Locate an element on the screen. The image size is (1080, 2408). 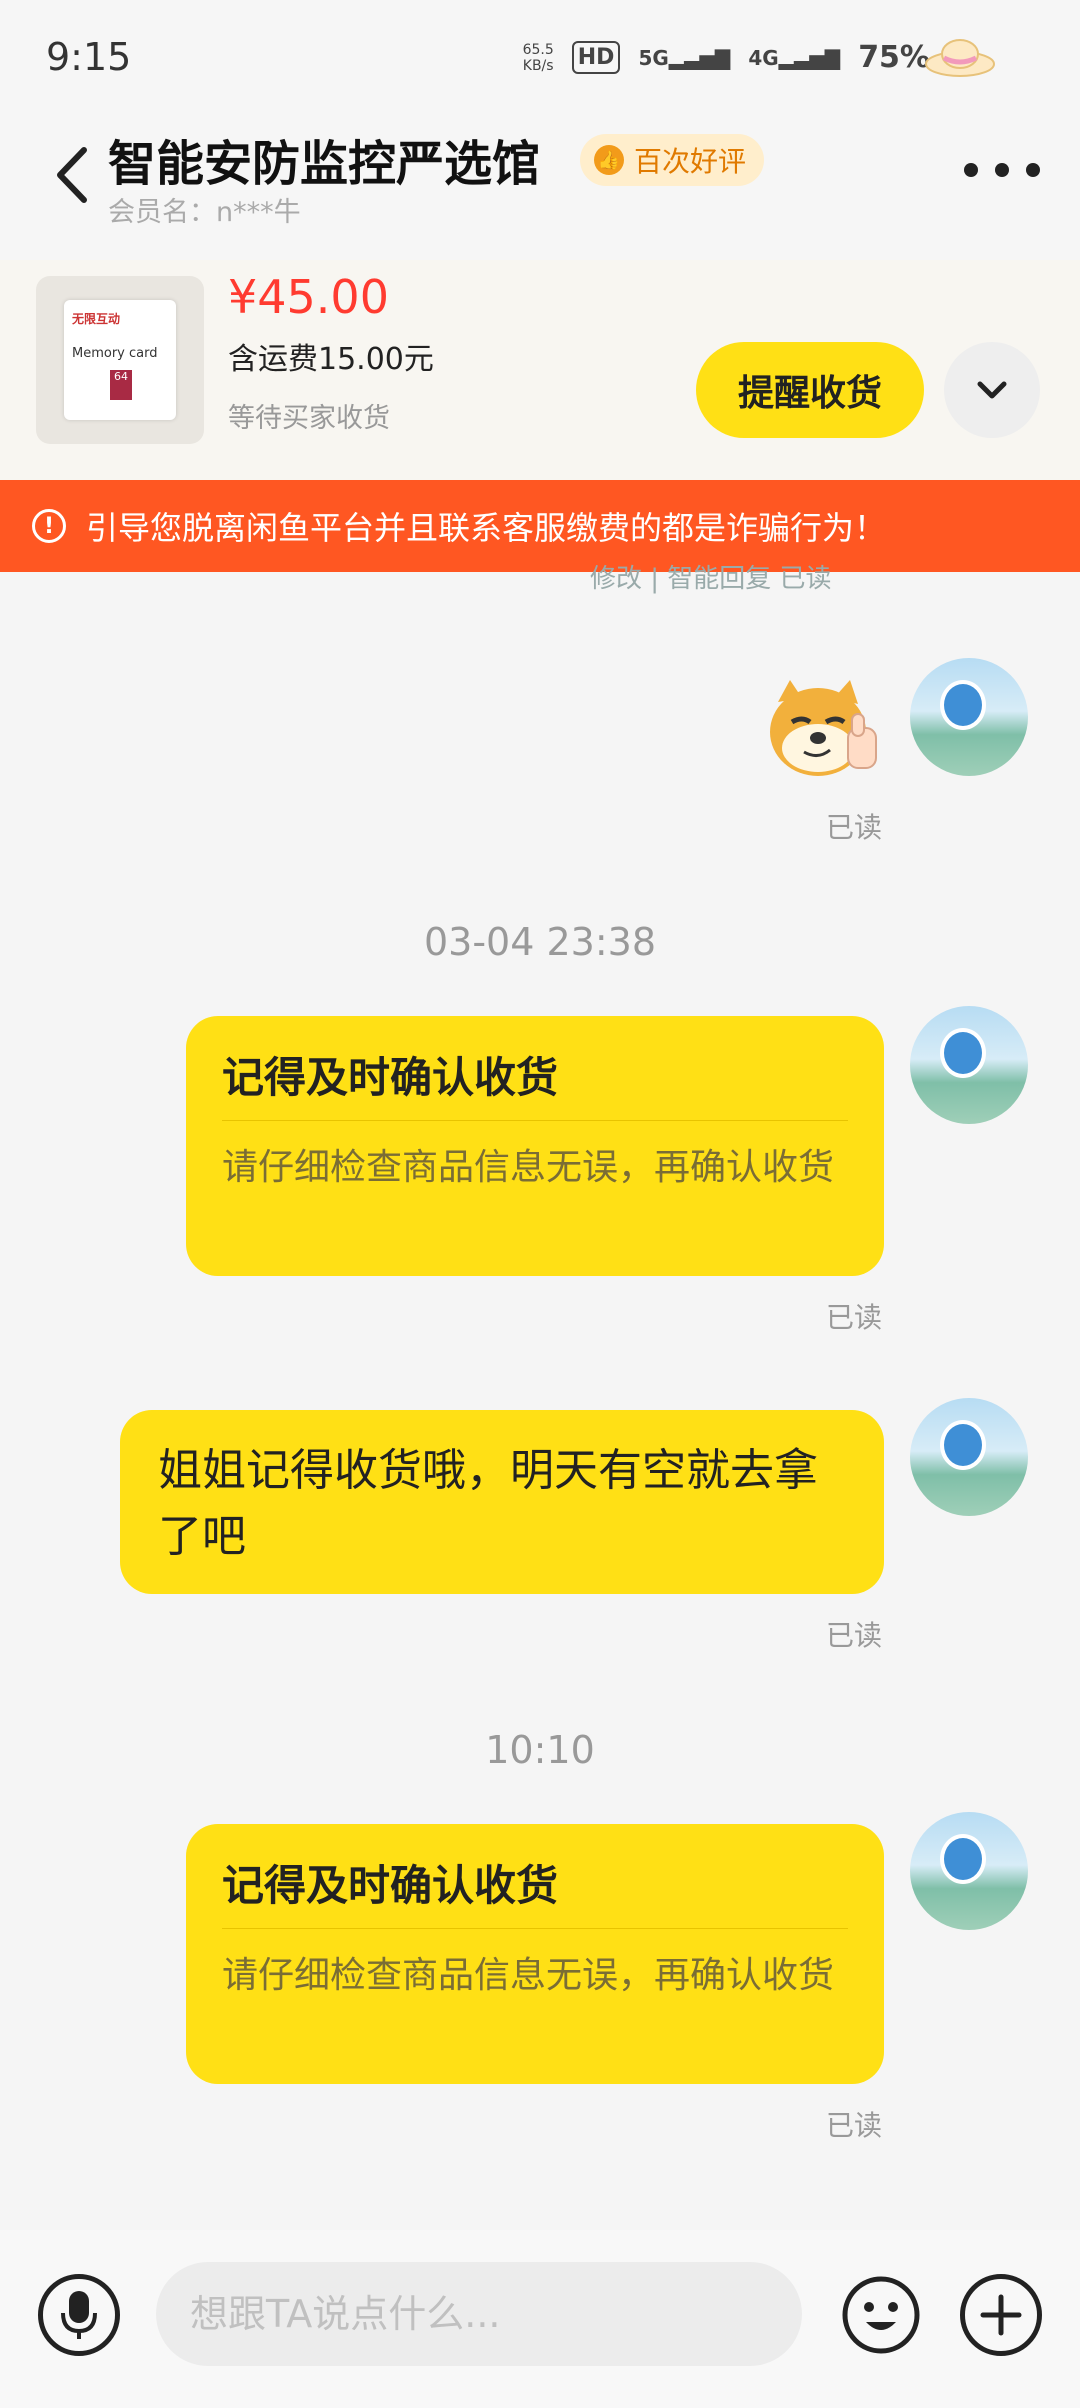
net-speed: 65.5 KB/s is located at coordinates (538, 57).